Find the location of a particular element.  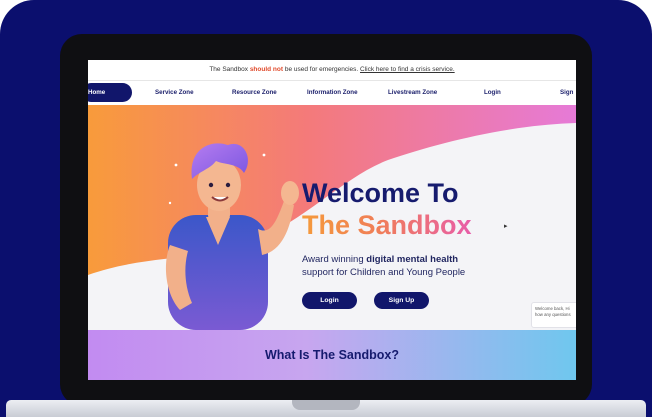

tagline-prefix: Award winning is located at coordinates (333, 259).